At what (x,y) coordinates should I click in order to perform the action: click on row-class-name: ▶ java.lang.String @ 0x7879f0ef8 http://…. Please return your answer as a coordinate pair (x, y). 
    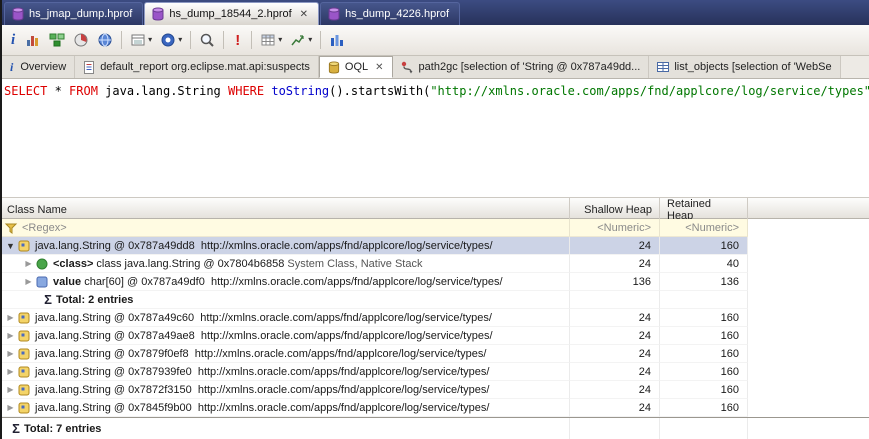
    Looking at the image, I should click on (285, 354).